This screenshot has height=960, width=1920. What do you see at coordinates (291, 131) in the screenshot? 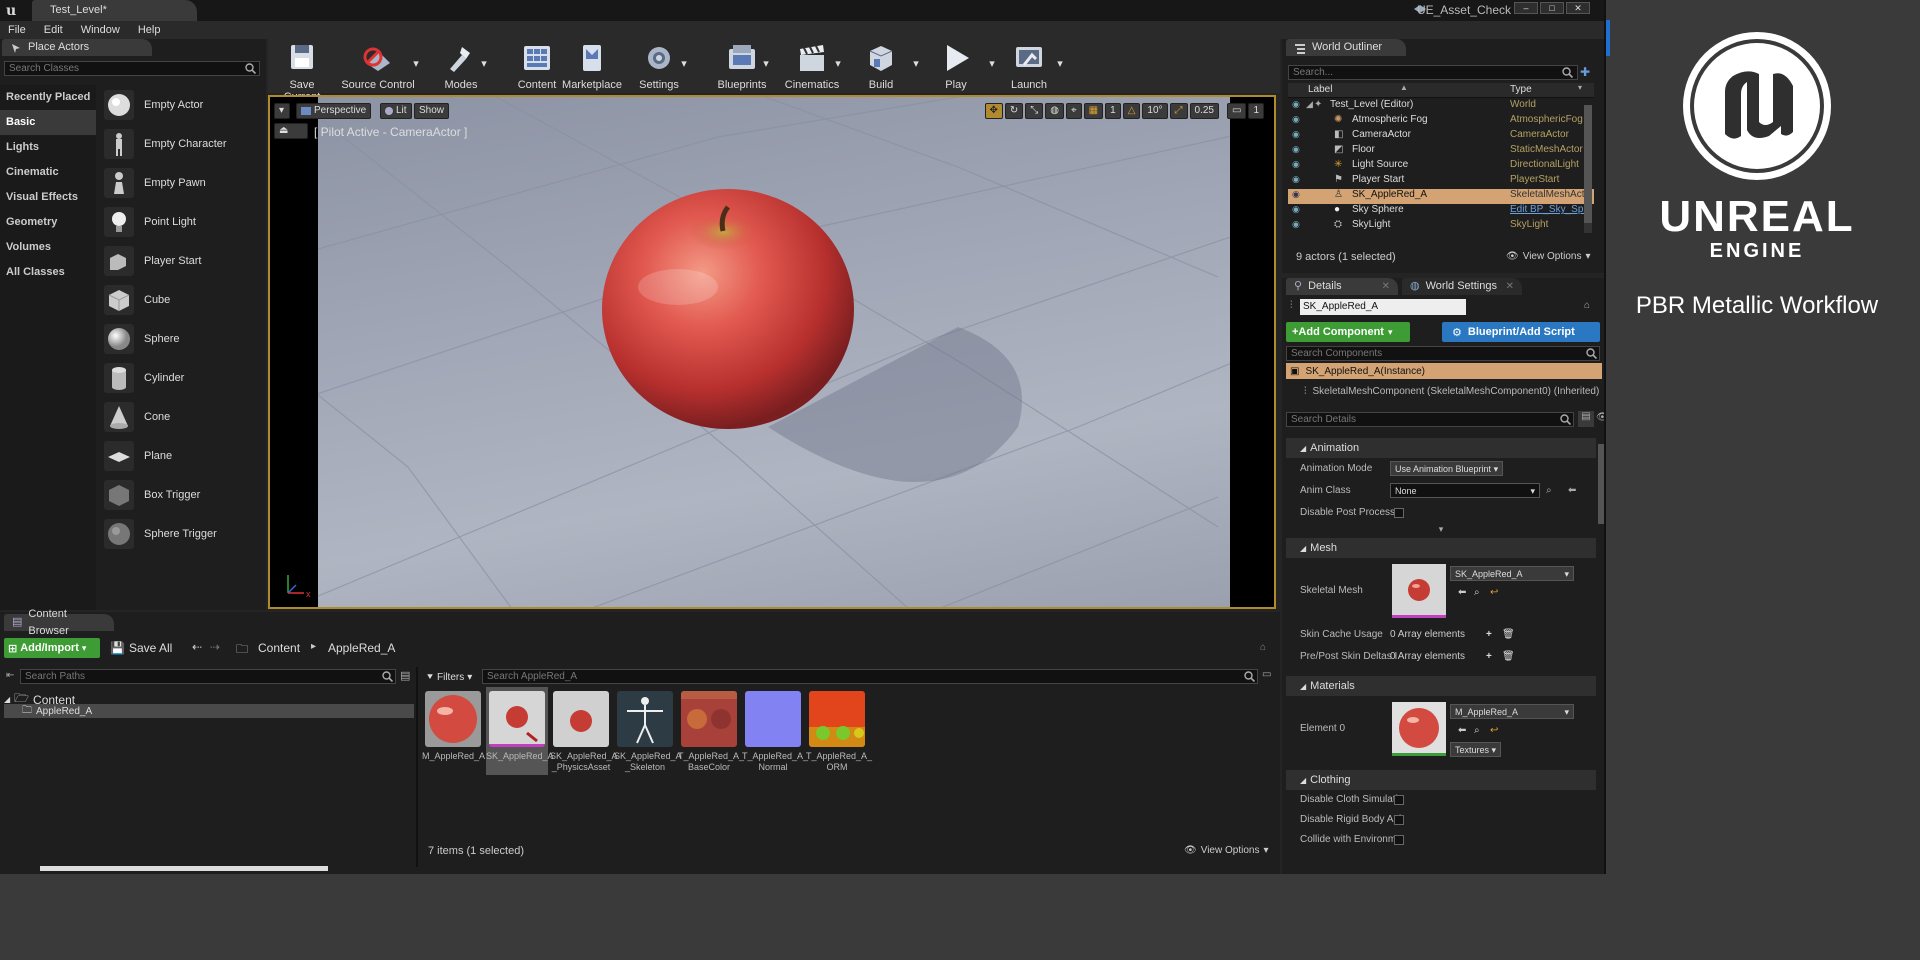
I see `pilot-eject-button: ⏏` at bounding box center [291, 131].